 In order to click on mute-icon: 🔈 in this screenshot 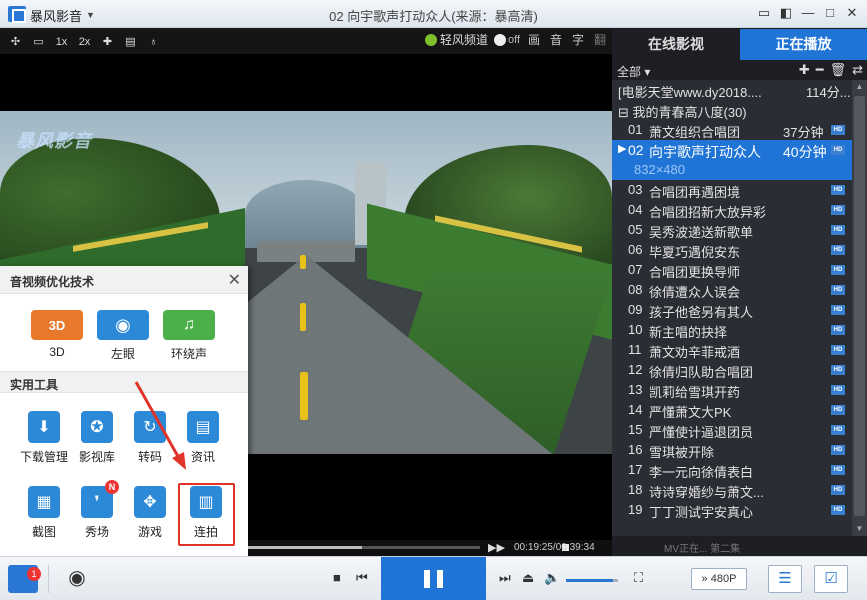, I will do `click(552, 578)`.